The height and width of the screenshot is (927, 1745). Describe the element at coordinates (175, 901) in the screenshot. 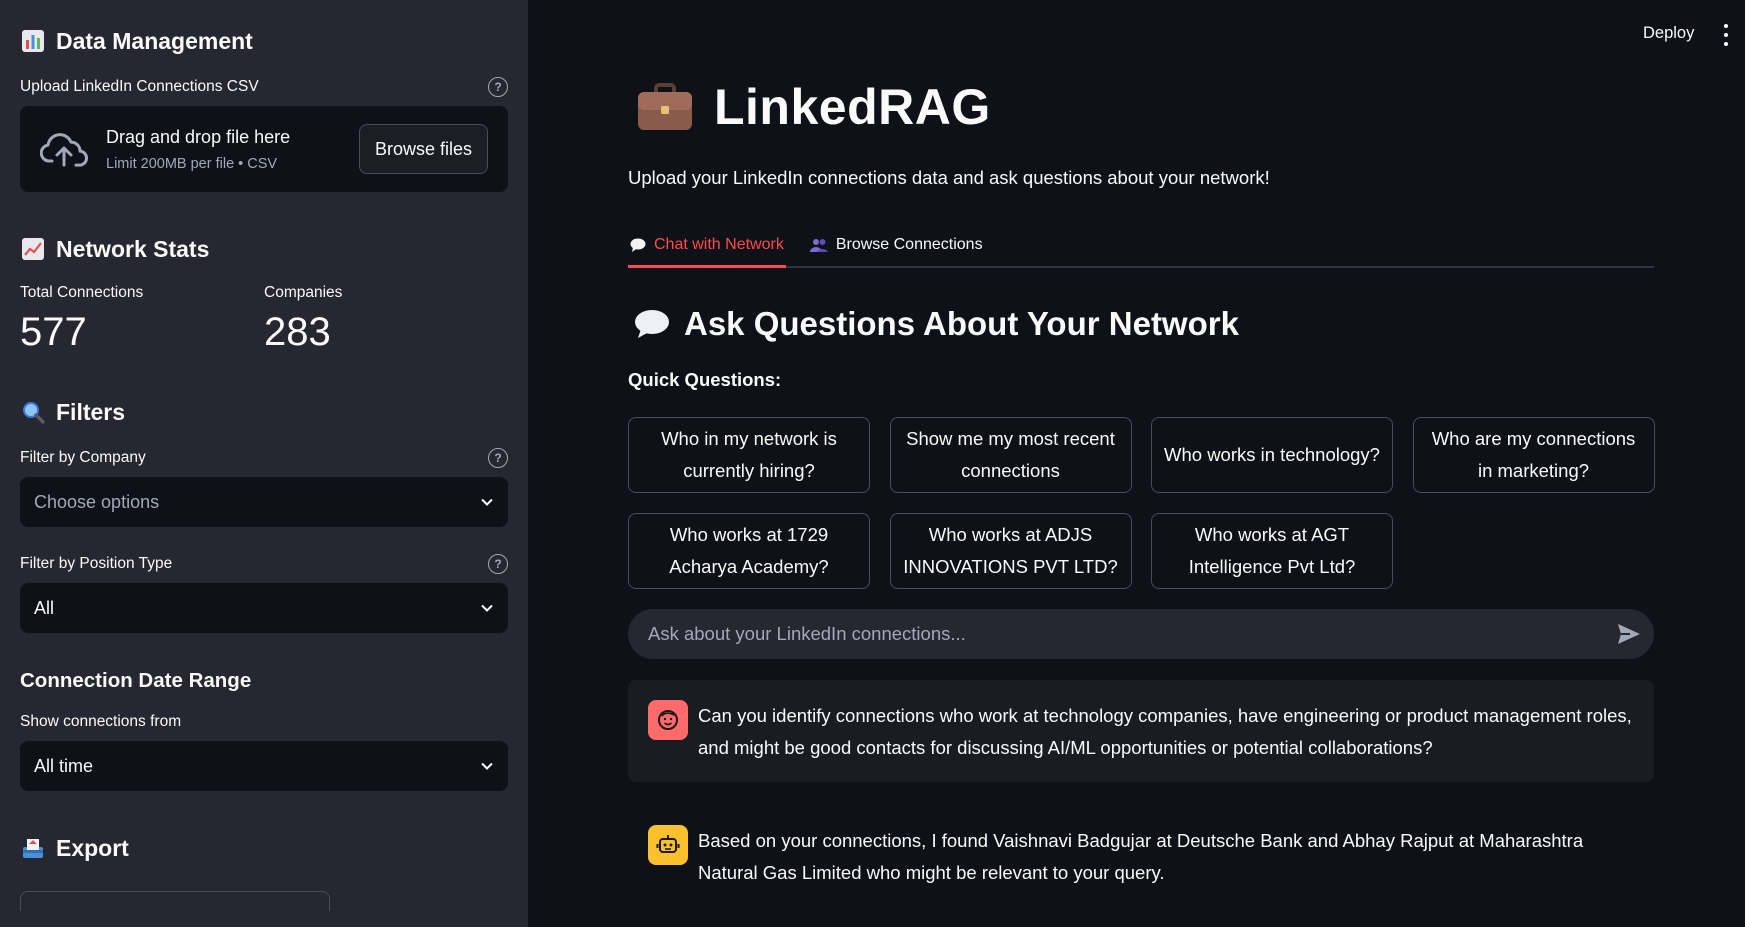

I see `export-button` at that location.